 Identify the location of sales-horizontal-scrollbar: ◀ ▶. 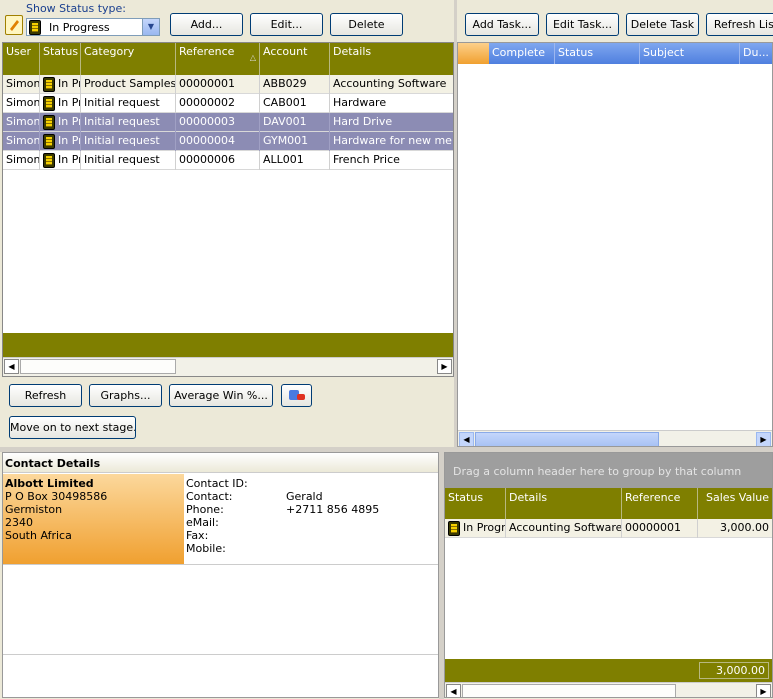
(608, 689).